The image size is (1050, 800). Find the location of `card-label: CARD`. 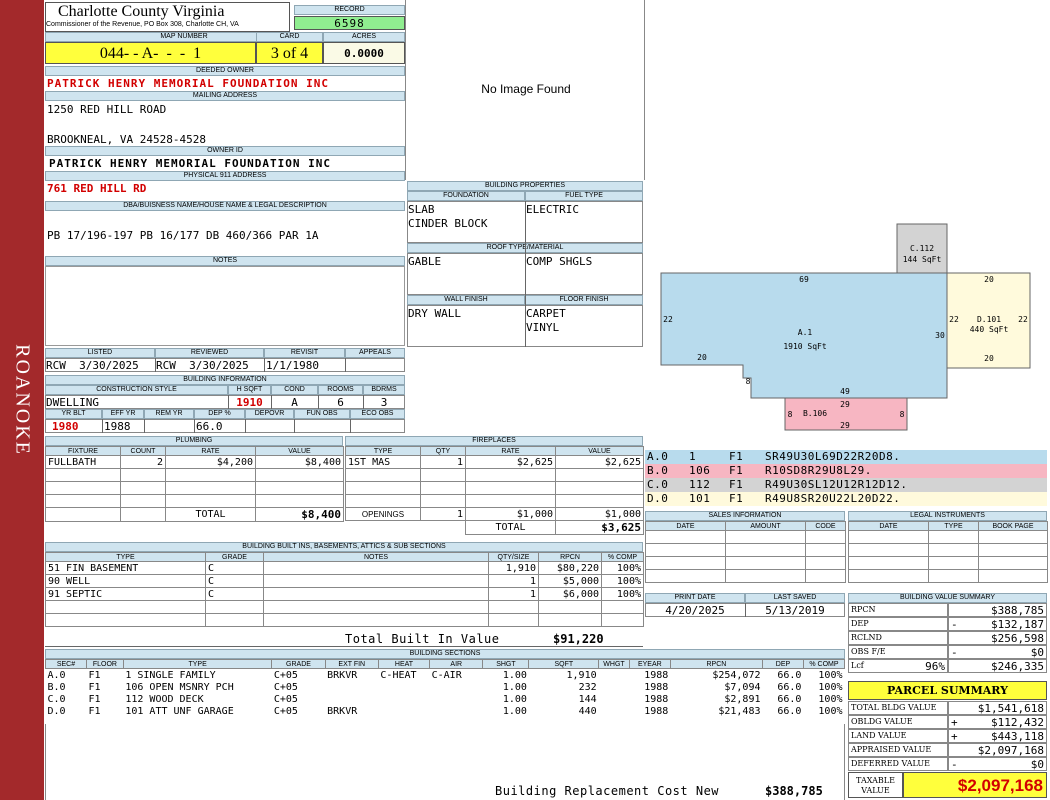

card-label: CARD is located at coordinates (289, 37).